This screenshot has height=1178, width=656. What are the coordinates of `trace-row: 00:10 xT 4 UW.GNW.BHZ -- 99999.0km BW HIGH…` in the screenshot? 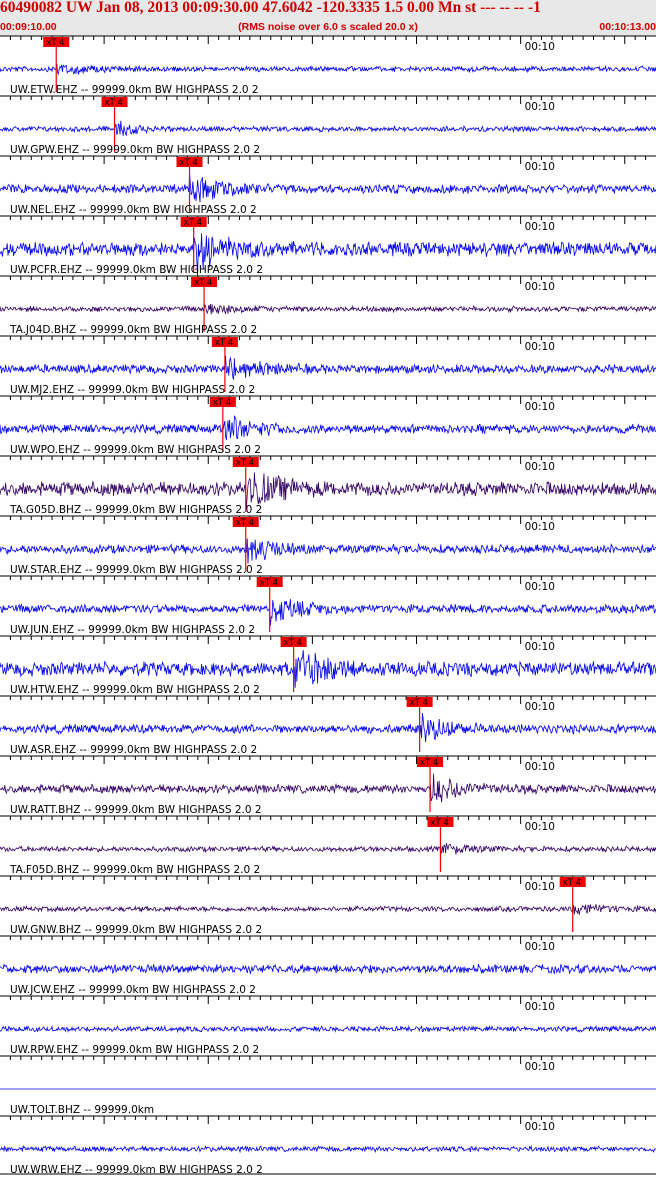 It's located at (328, 905).